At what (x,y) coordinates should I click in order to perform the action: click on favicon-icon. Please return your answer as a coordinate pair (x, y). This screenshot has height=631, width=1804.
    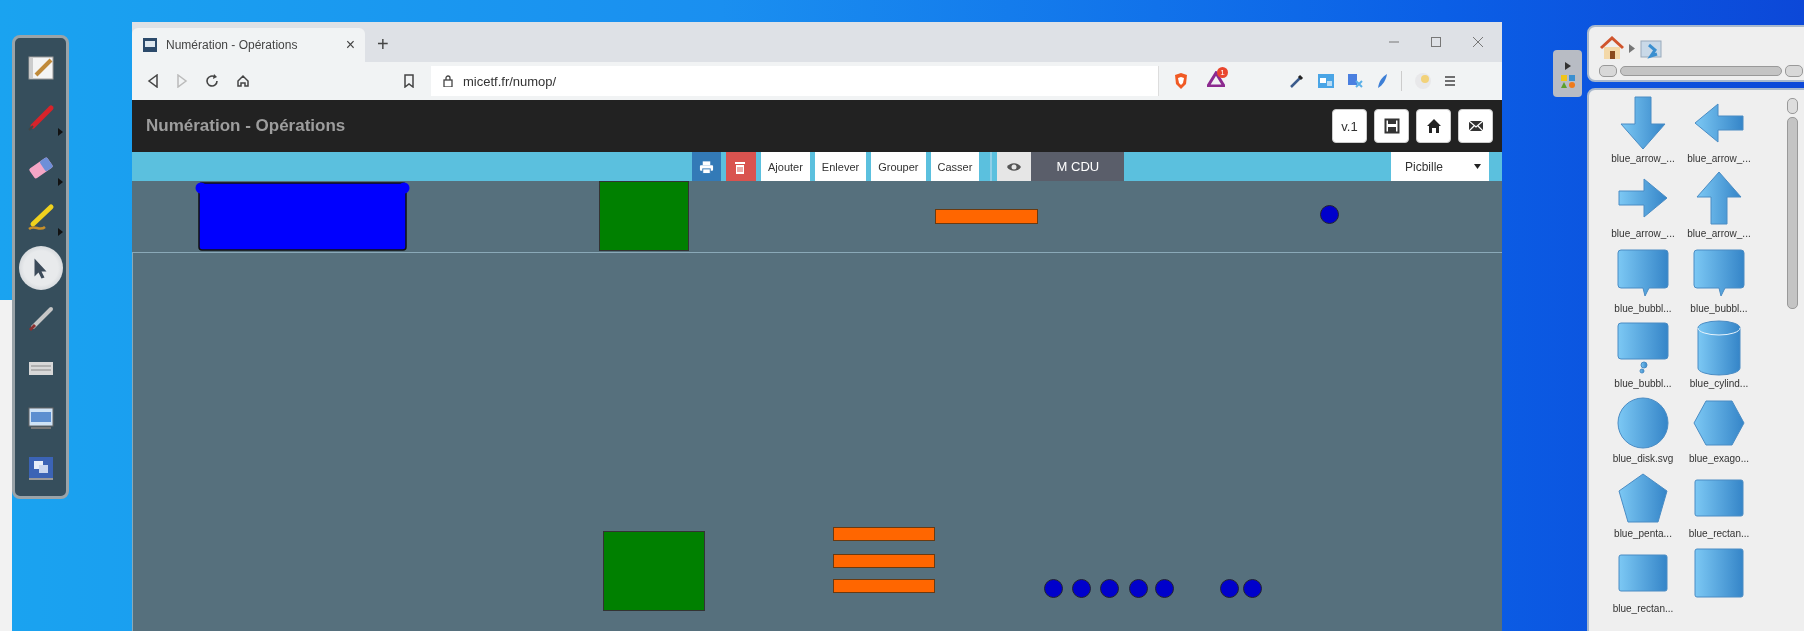
    Looking at the image, I should click on (150, 45).